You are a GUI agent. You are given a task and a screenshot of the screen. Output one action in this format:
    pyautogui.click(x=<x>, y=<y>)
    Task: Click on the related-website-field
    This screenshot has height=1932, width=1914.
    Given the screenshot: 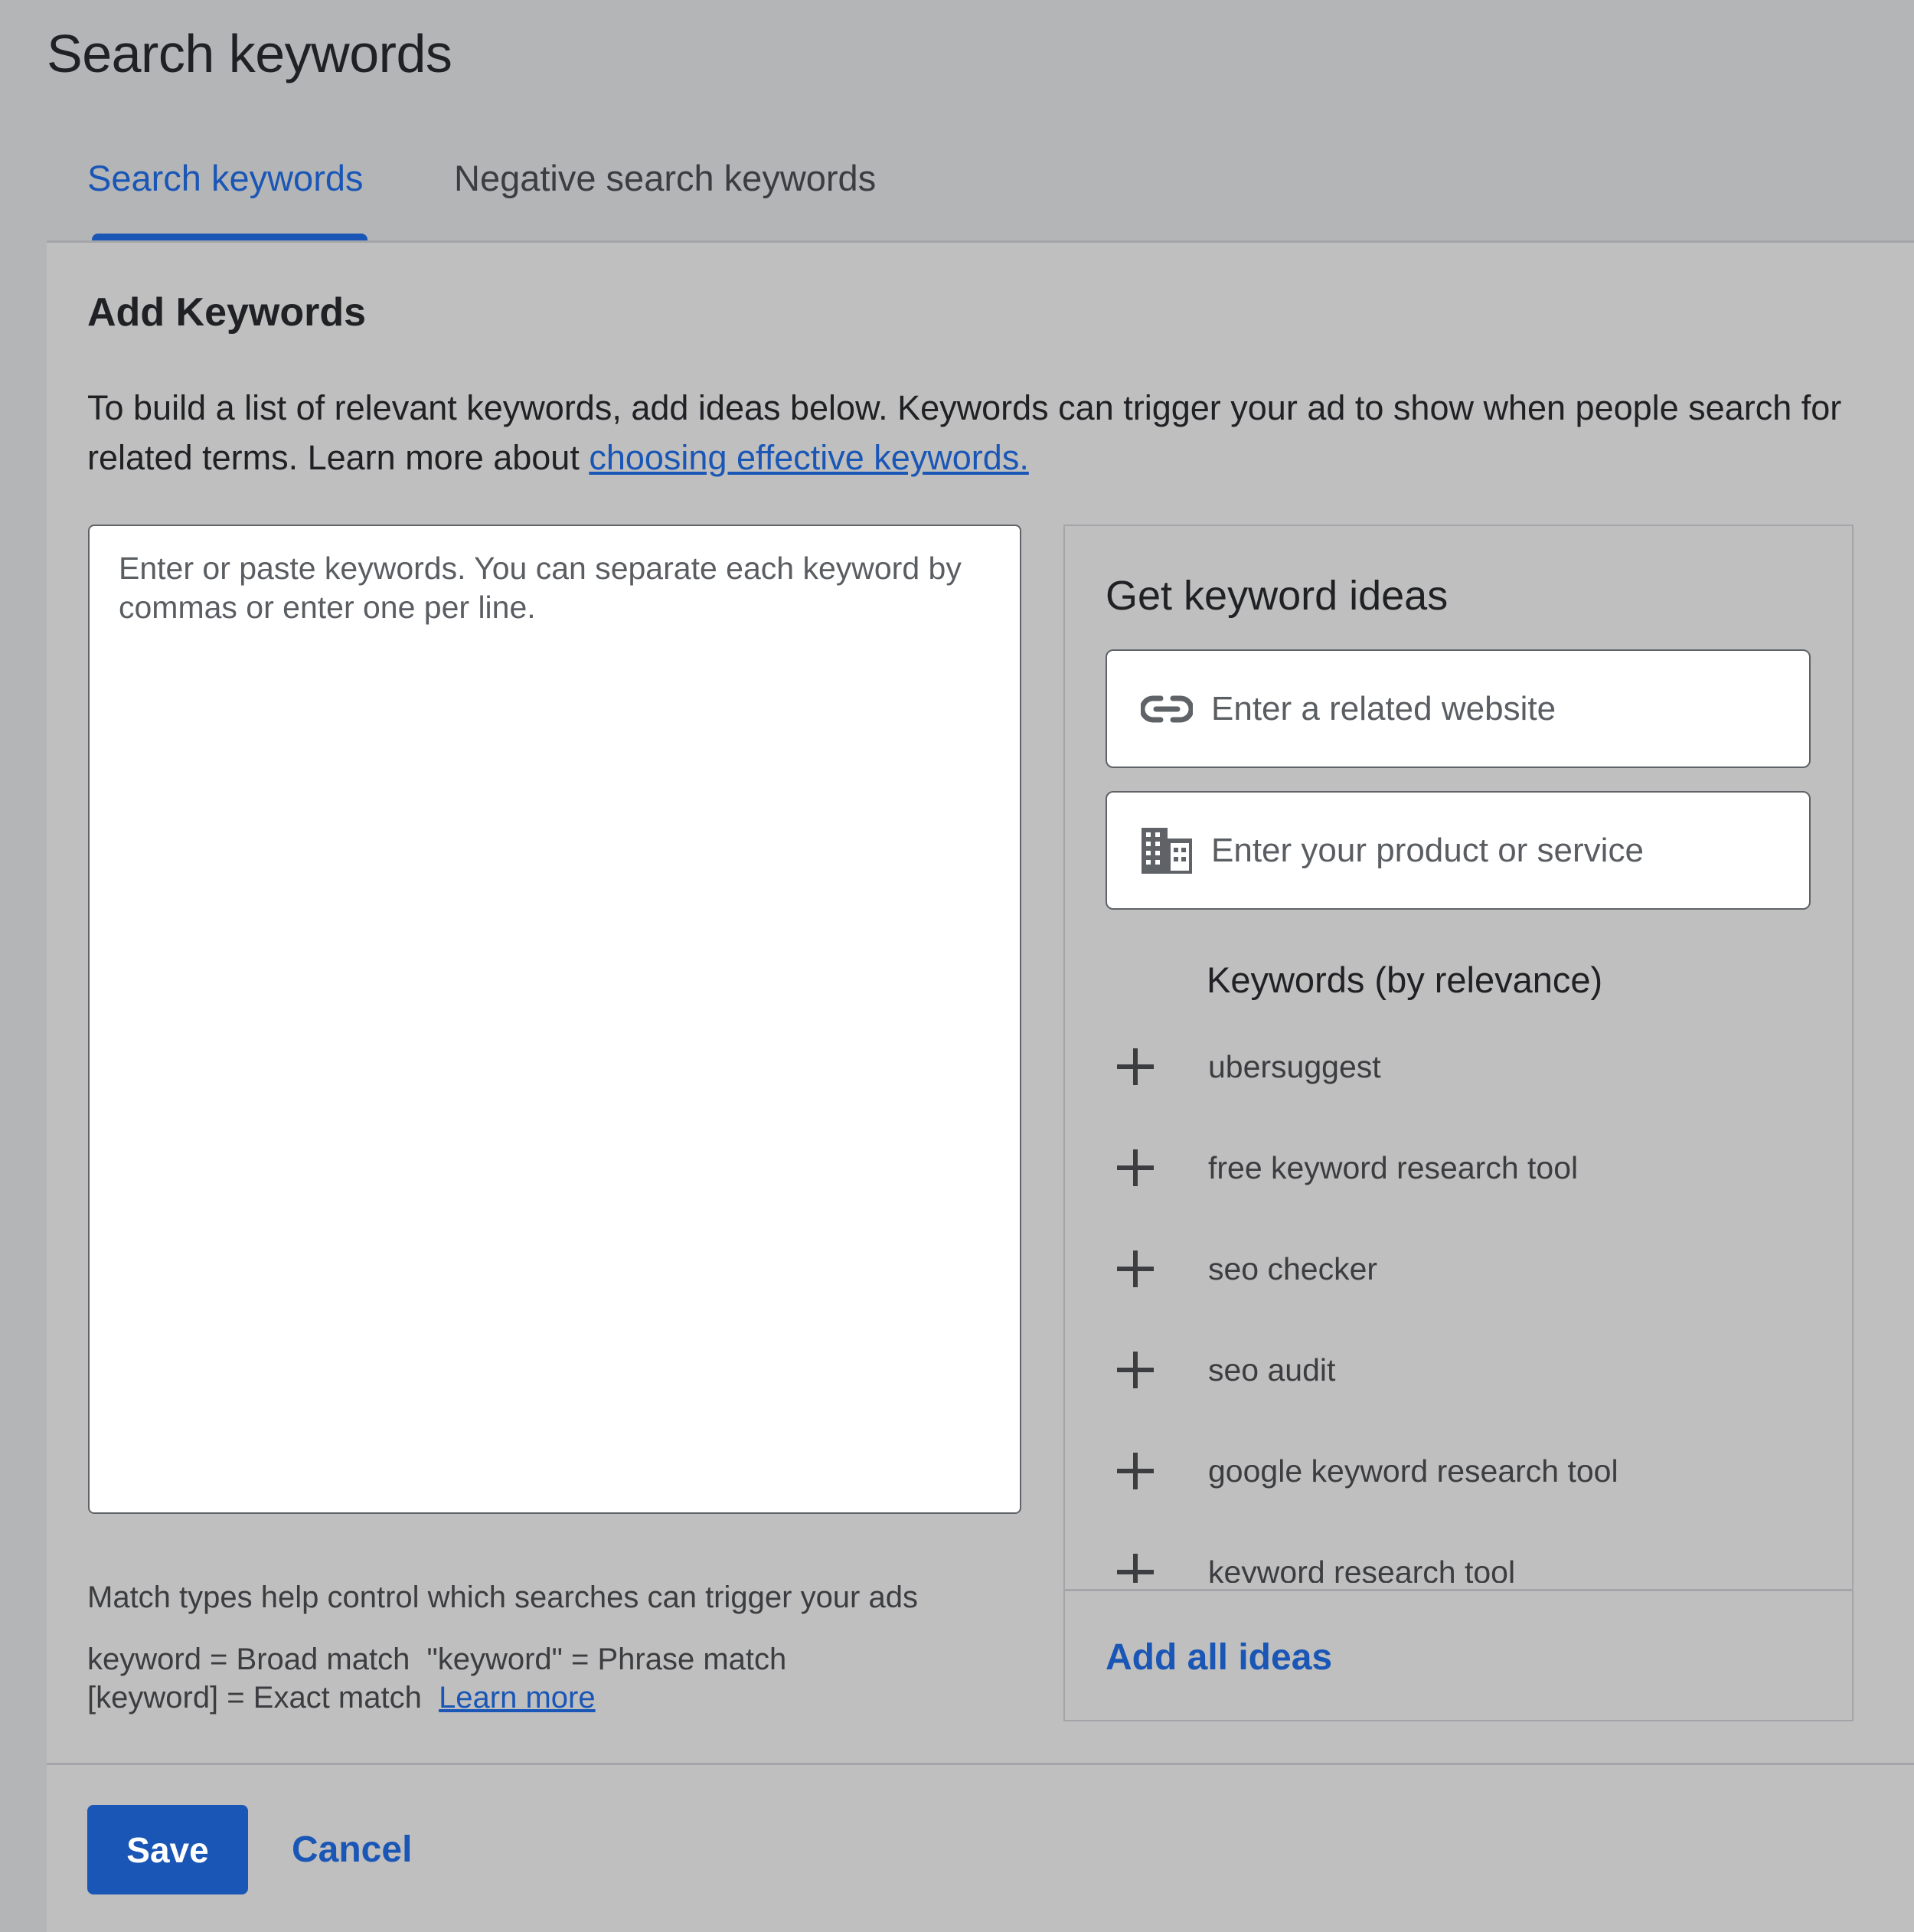 What is the action you would take?
    pyautogui.click(x=1458, y=708)
    